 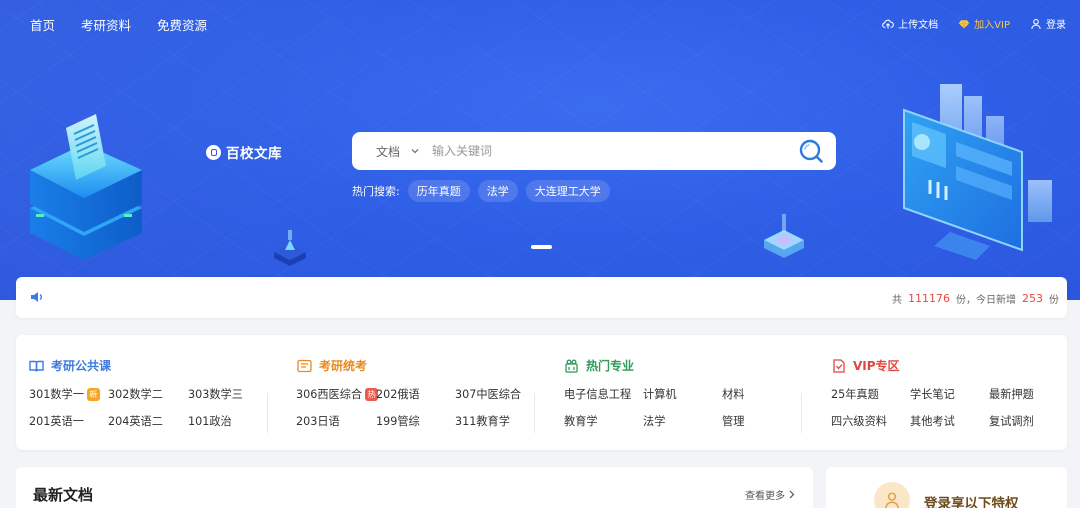 I want to click on category-hot-majors: 热门专业 电子信息工程 计算机 材料 教育学 法学 管理, so click(x=677, y=392).